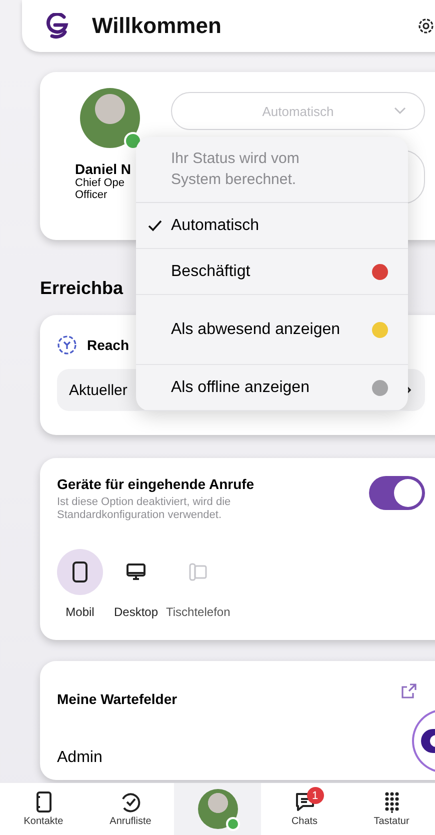  Describe the element at coordinates (315, 795) in the screenshot. I see `unread-badge: 1` at that location.